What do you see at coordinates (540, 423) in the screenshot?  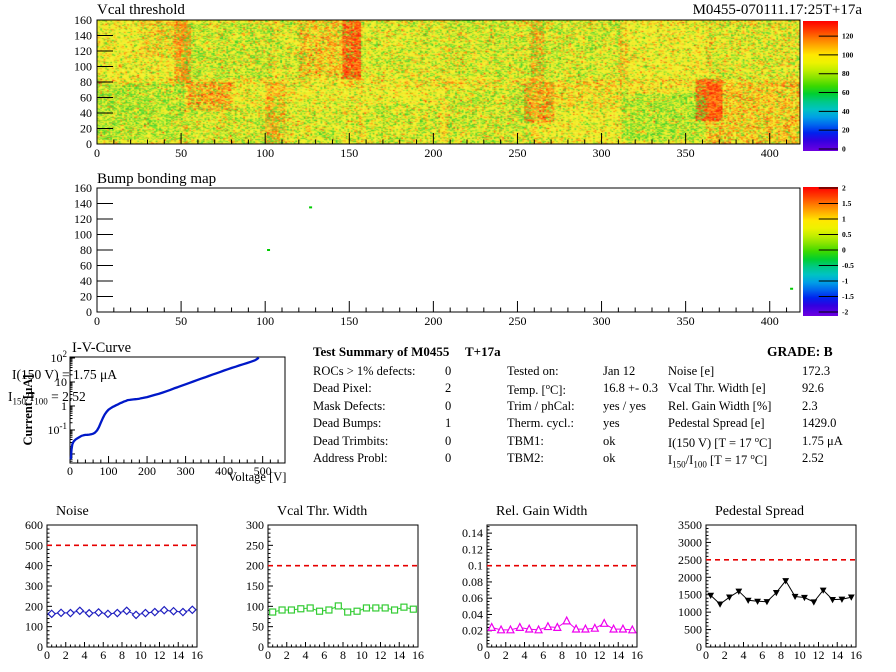 I see `summary-label: Therm. cycl.:` at bounding box center [540, 423].